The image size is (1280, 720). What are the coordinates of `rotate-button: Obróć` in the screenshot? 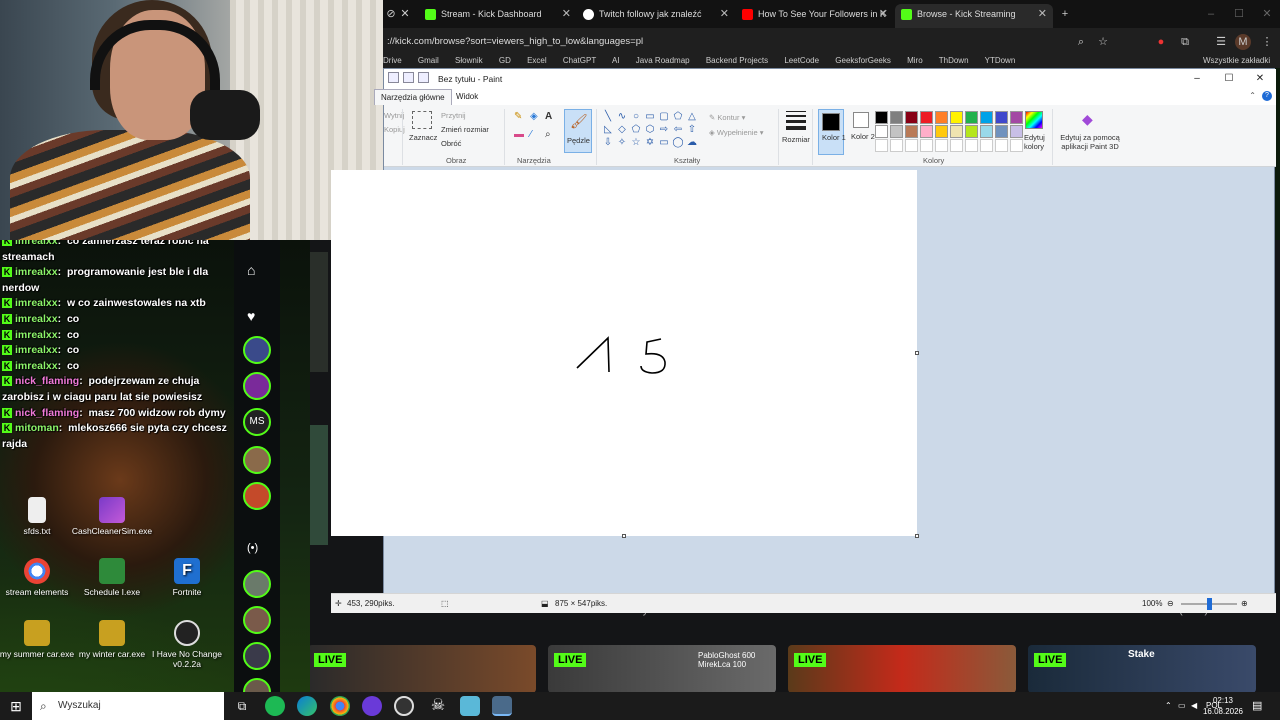 It's located at (451, 143).